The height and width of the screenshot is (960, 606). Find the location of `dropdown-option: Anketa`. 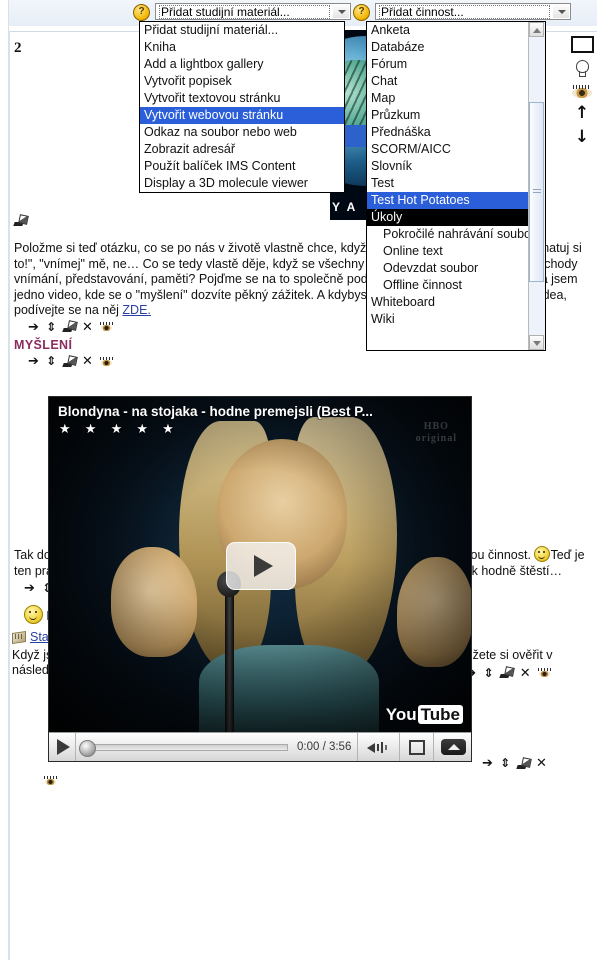

dropdown-option: Anketa is located at coordinates (448, 30).